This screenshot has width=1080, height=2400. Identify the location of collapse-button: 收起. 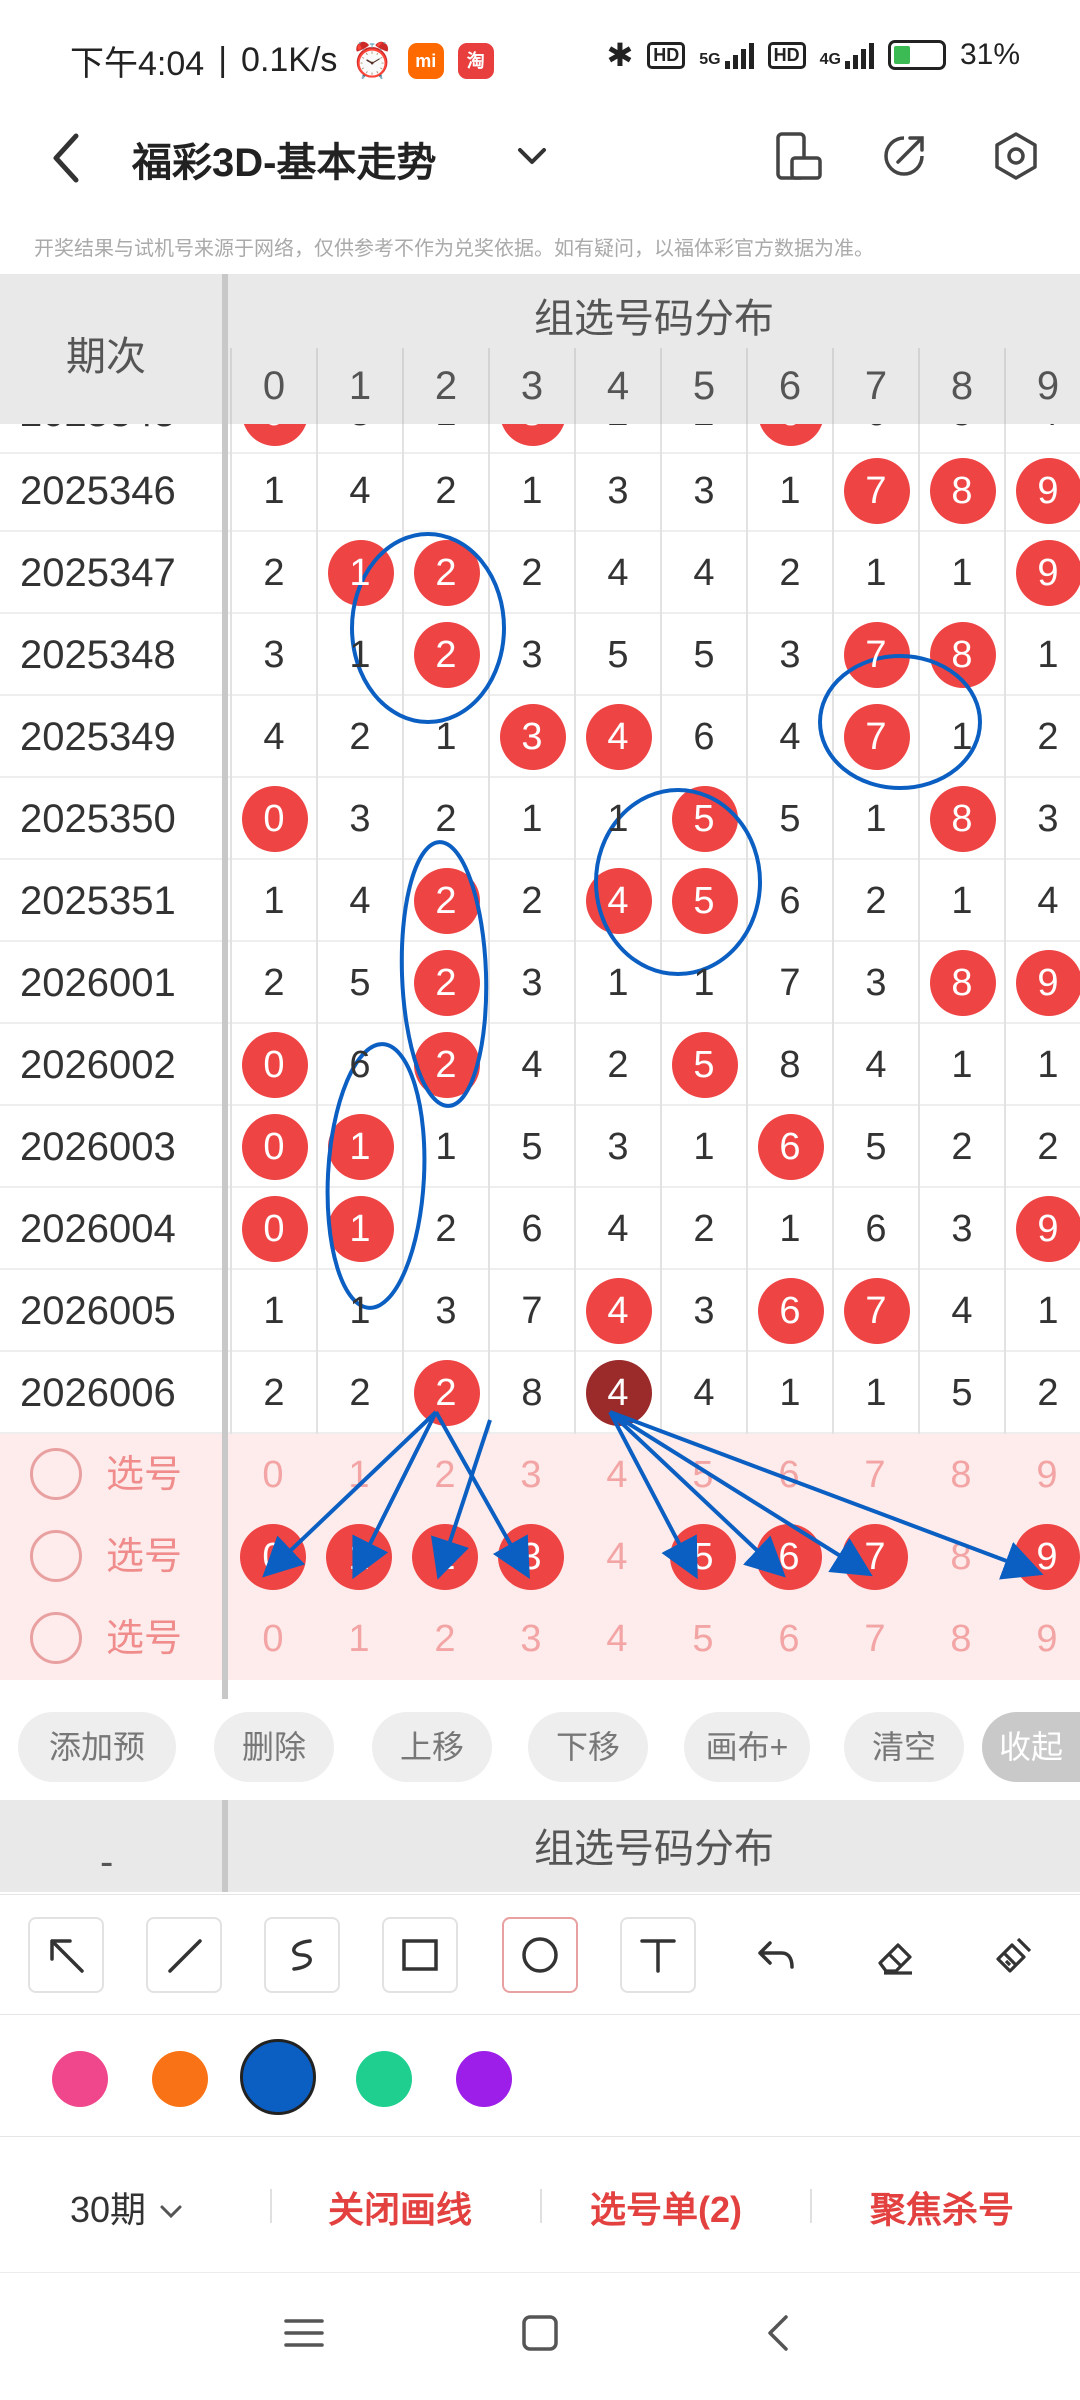
(1031, 1747).